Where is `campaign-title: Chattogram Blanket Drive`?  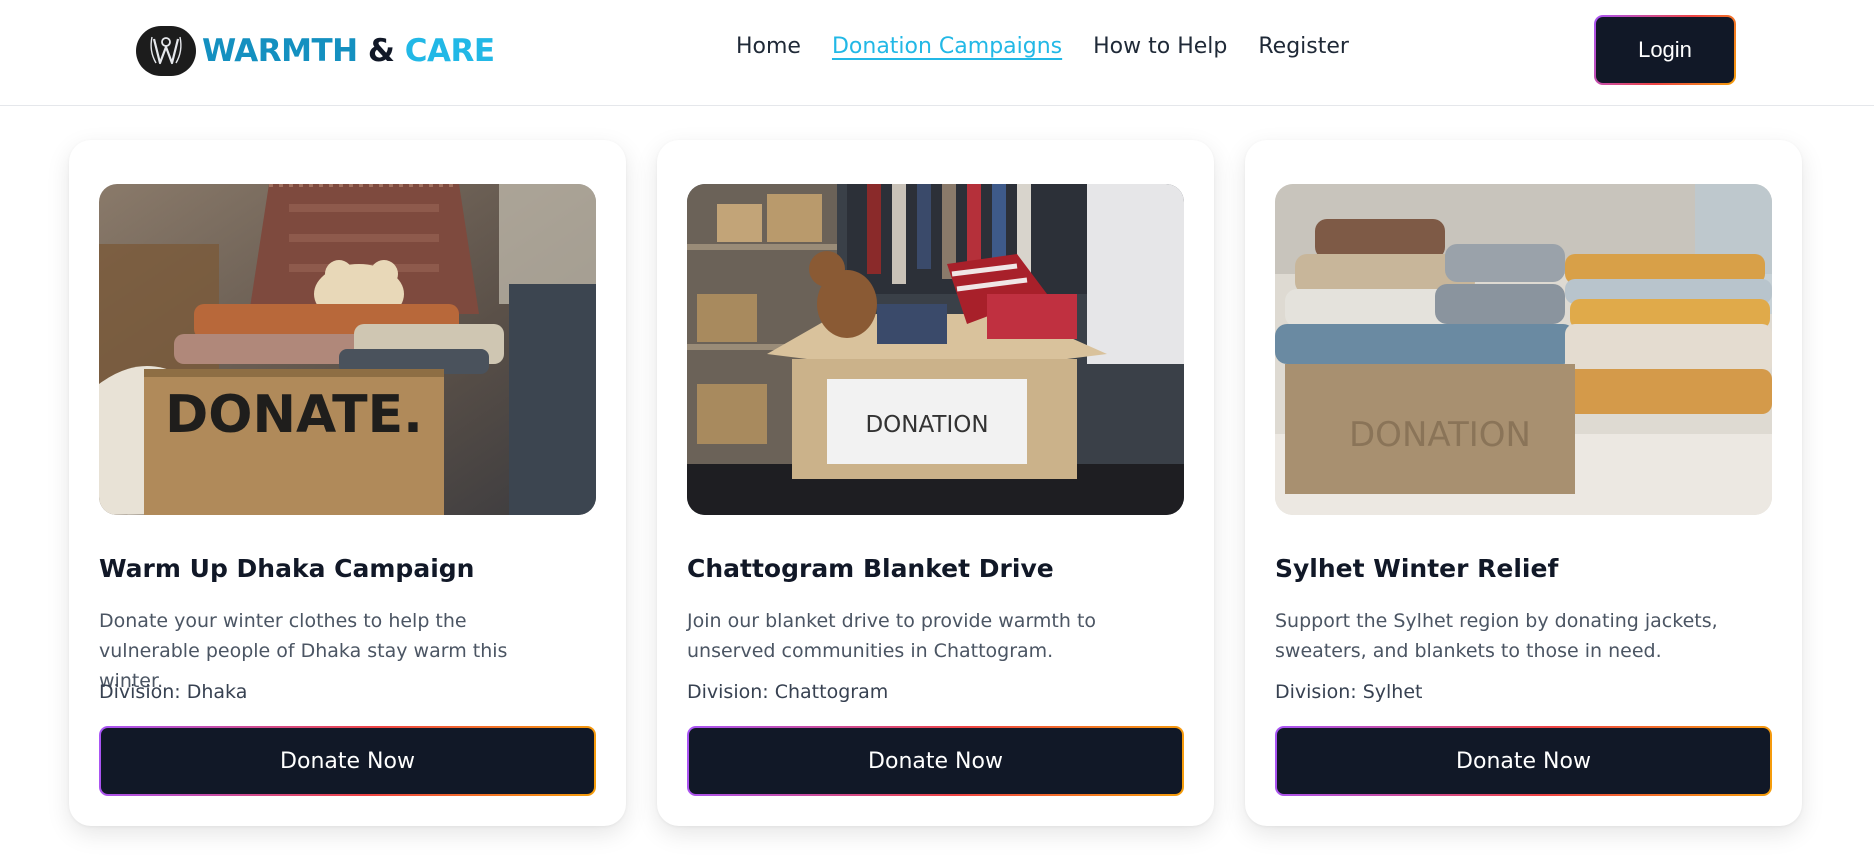 campaign-title: Chattogram Blanket Drive is located at coordinates (870, 568).